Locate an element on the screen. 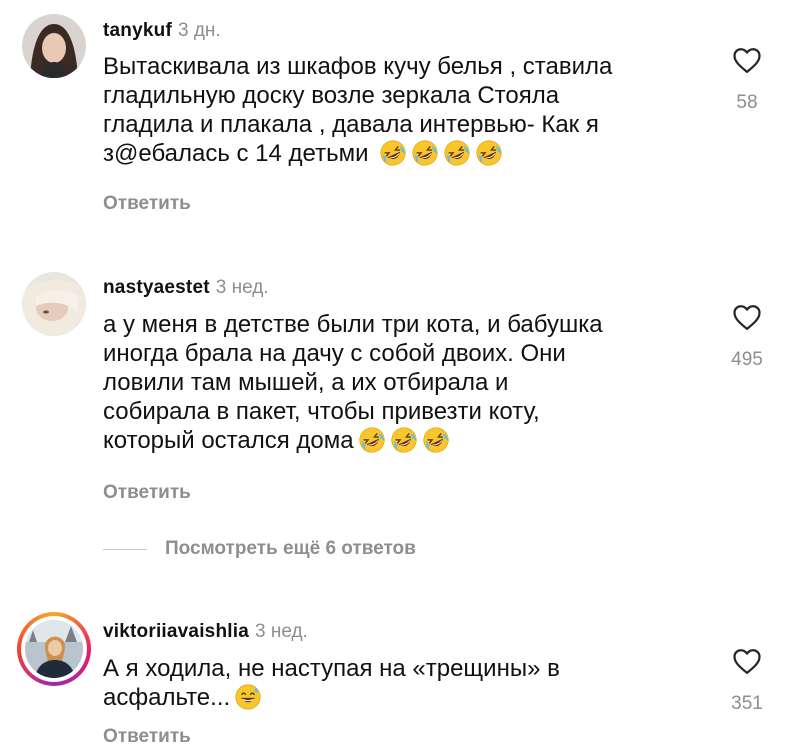 Image resolution: width=800 pixels, height=748 pixels. comment-line: ловили там мышей, а их отбирала и is located at coordinates (306, 382).